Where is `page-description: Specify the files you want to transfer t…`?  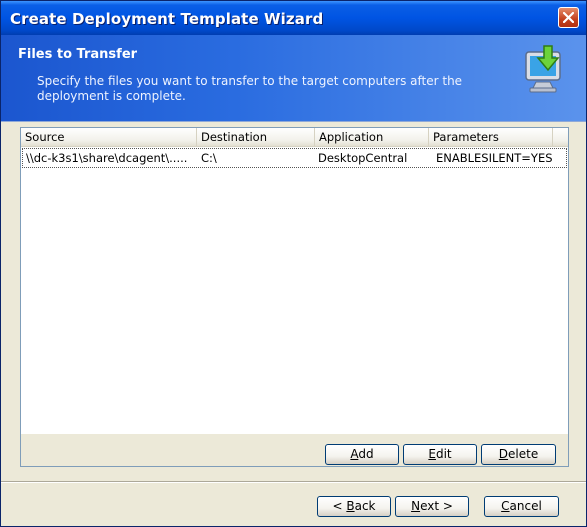
page-description: Specify the files you want to transfer t… is located at coordinates (250, 88).